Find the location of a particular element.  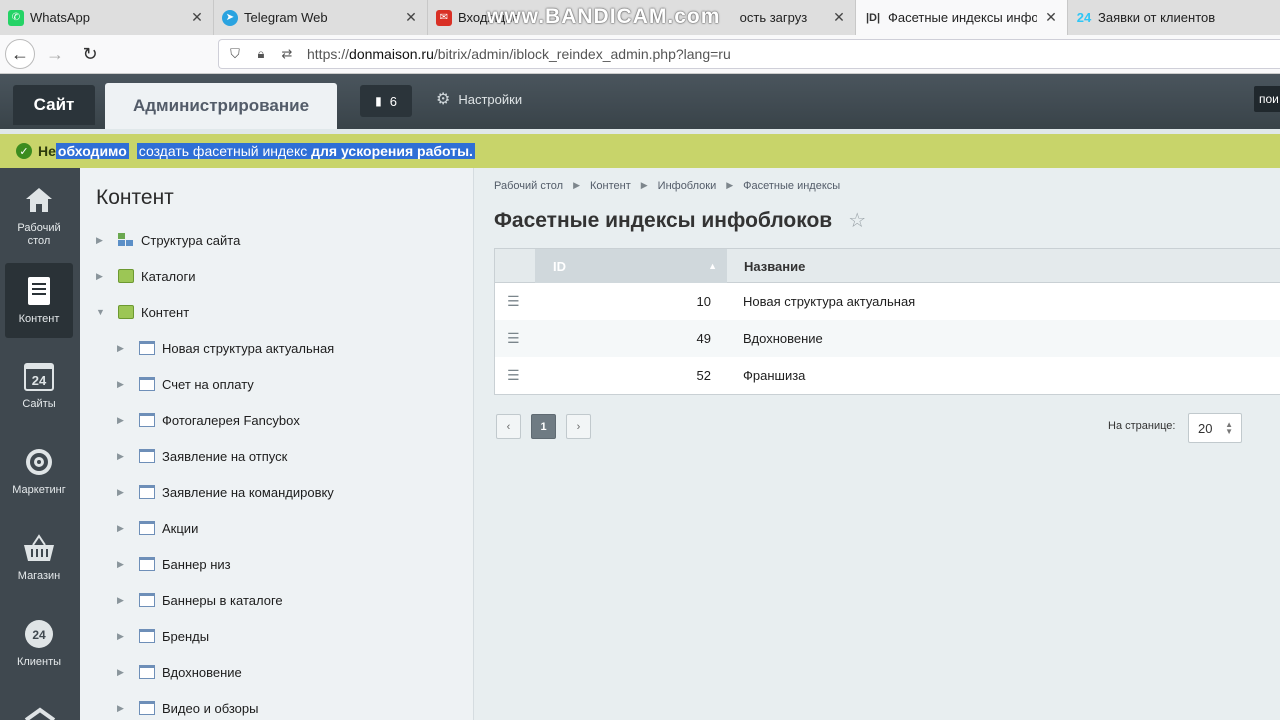

menu-tree-item: ▶ Заявление на командировку is located at coordinates (225, 492).